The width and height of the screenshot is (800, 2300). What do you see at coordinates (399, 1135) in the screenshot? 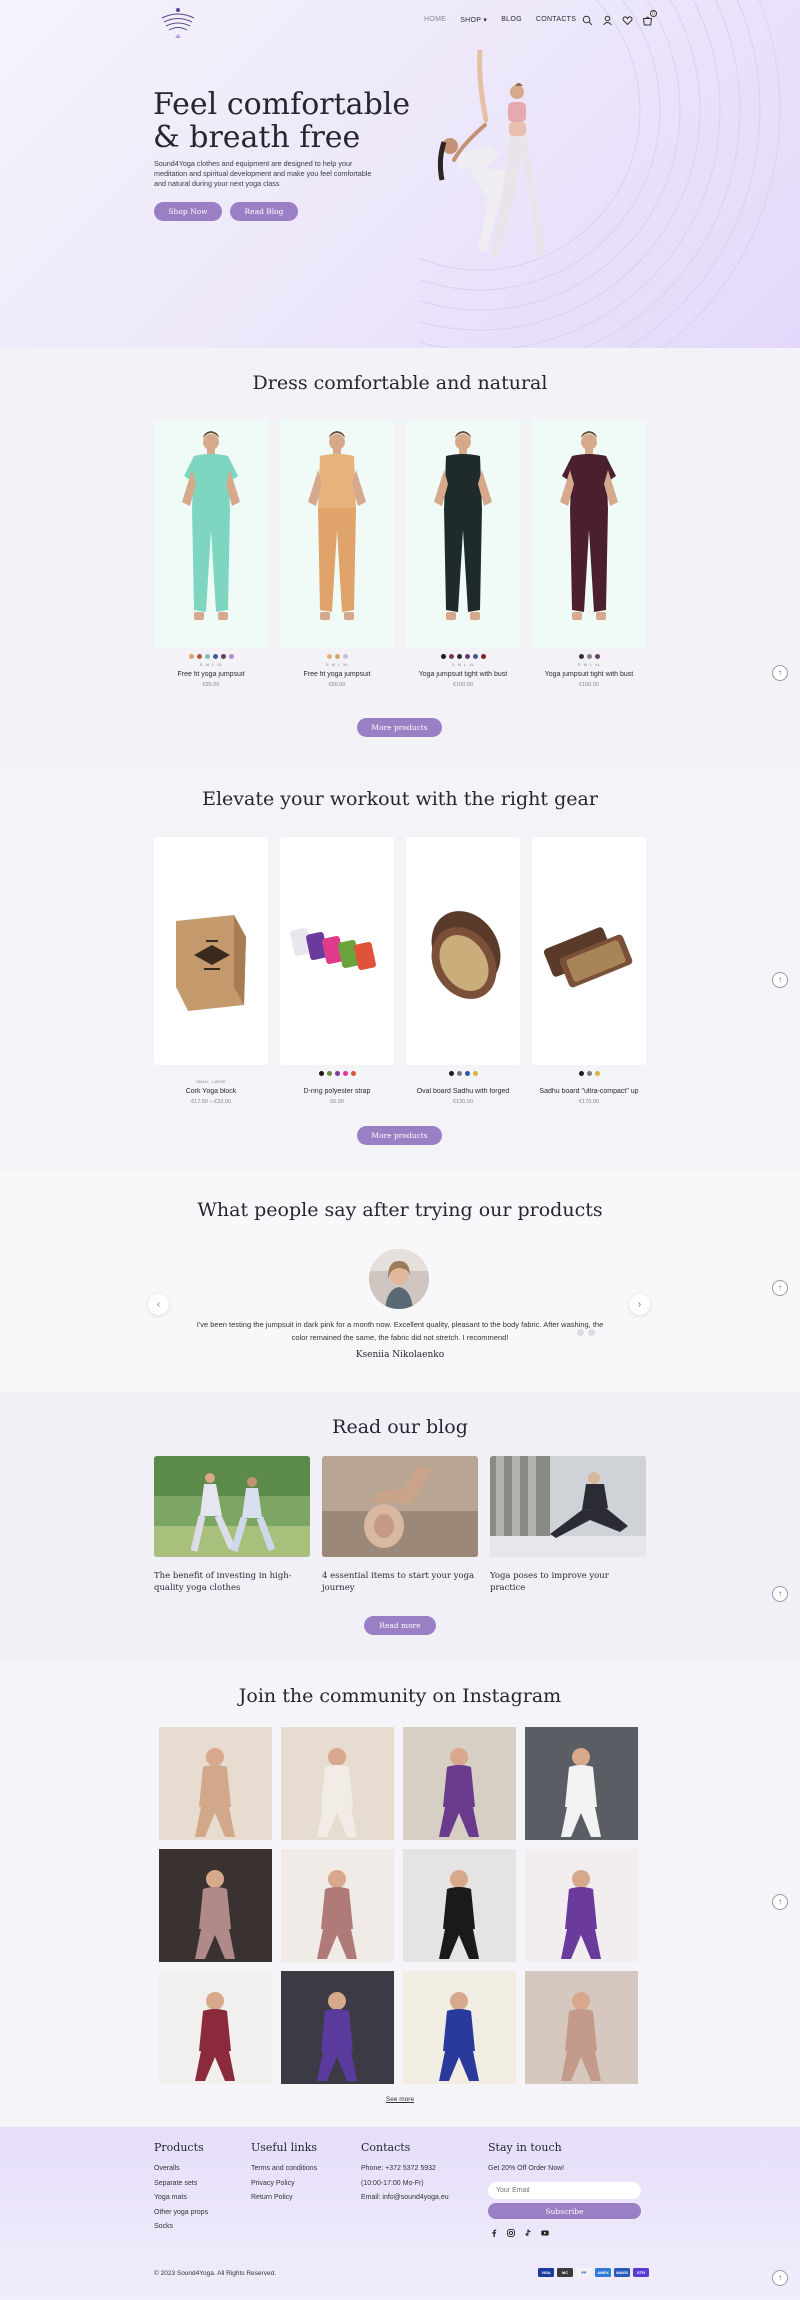
I see `more-products-gear-button: More products` at bounding box center [399, 1135].